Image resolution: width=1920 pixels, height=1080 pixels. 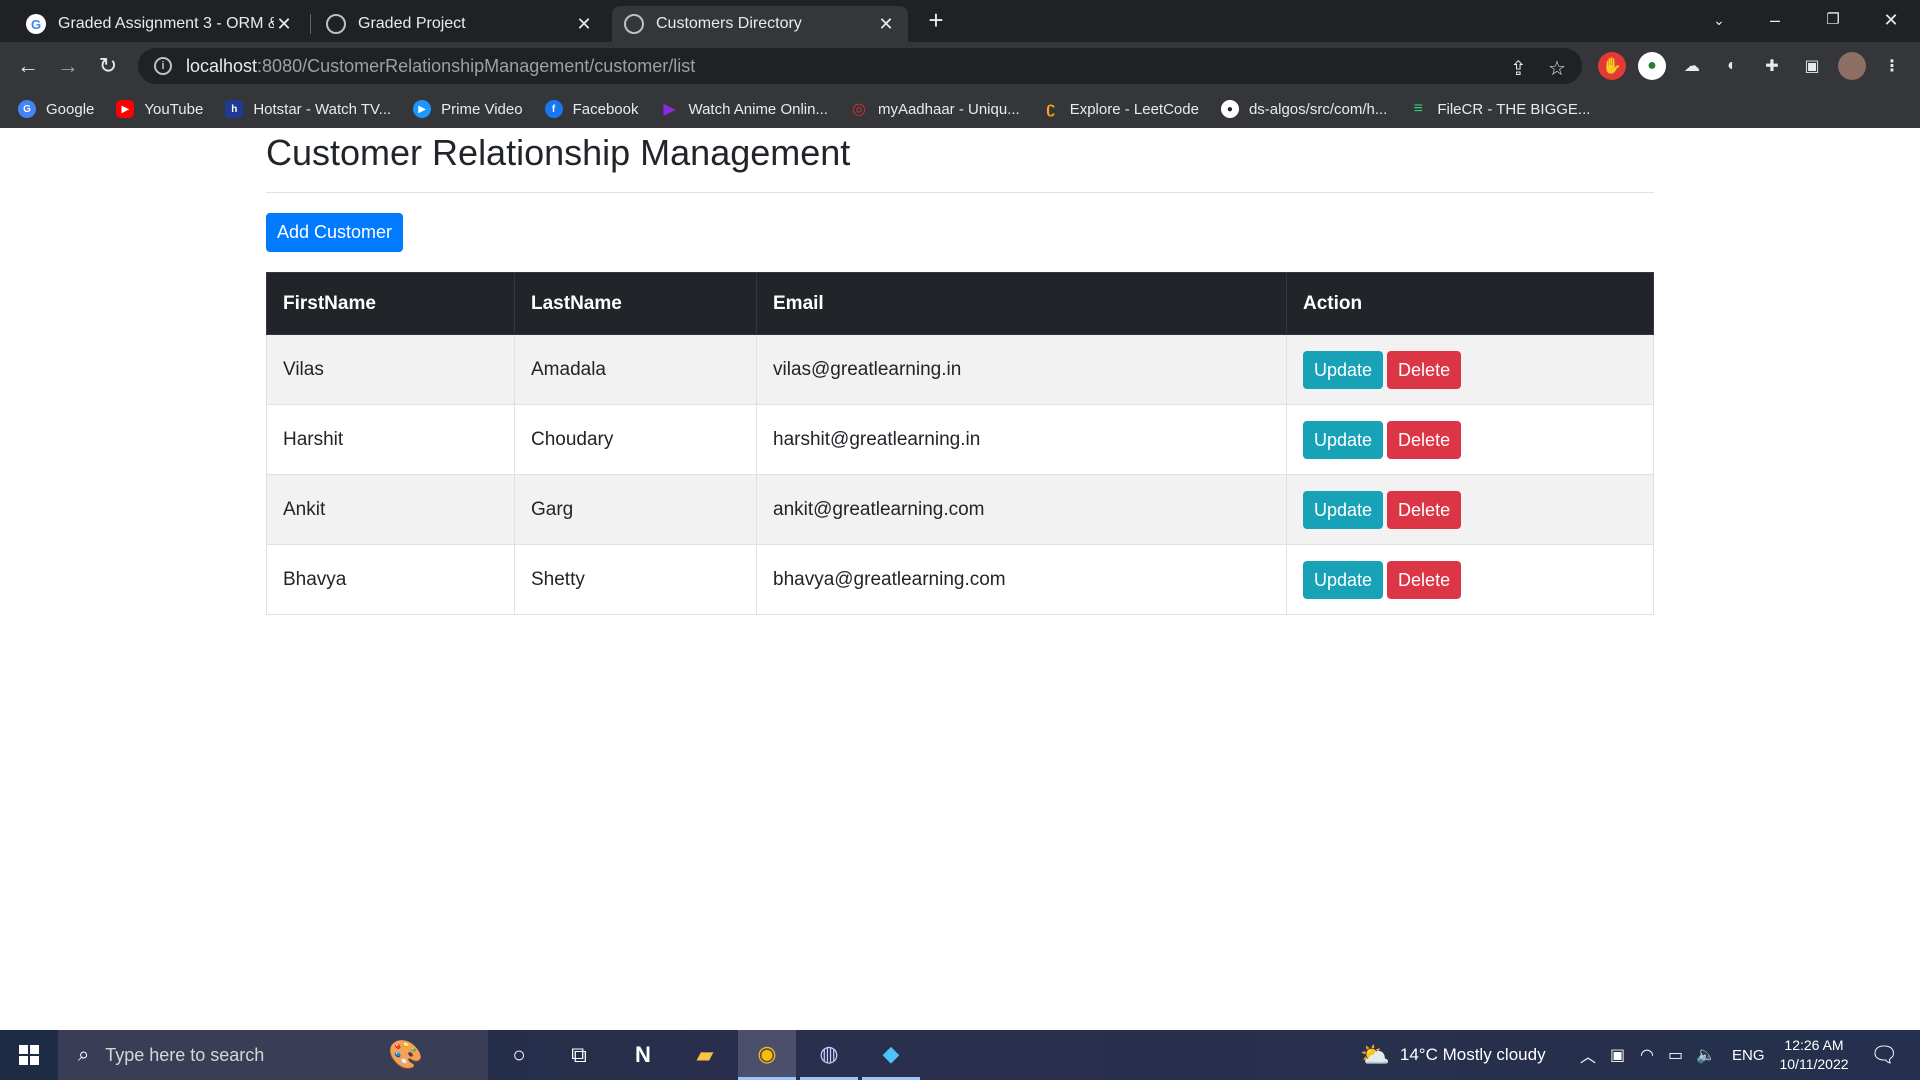 What do you see at coordinates (174, 109) in the screenshot?
I see `bookmark-label: YouTube` at bounding box center [174, 109].